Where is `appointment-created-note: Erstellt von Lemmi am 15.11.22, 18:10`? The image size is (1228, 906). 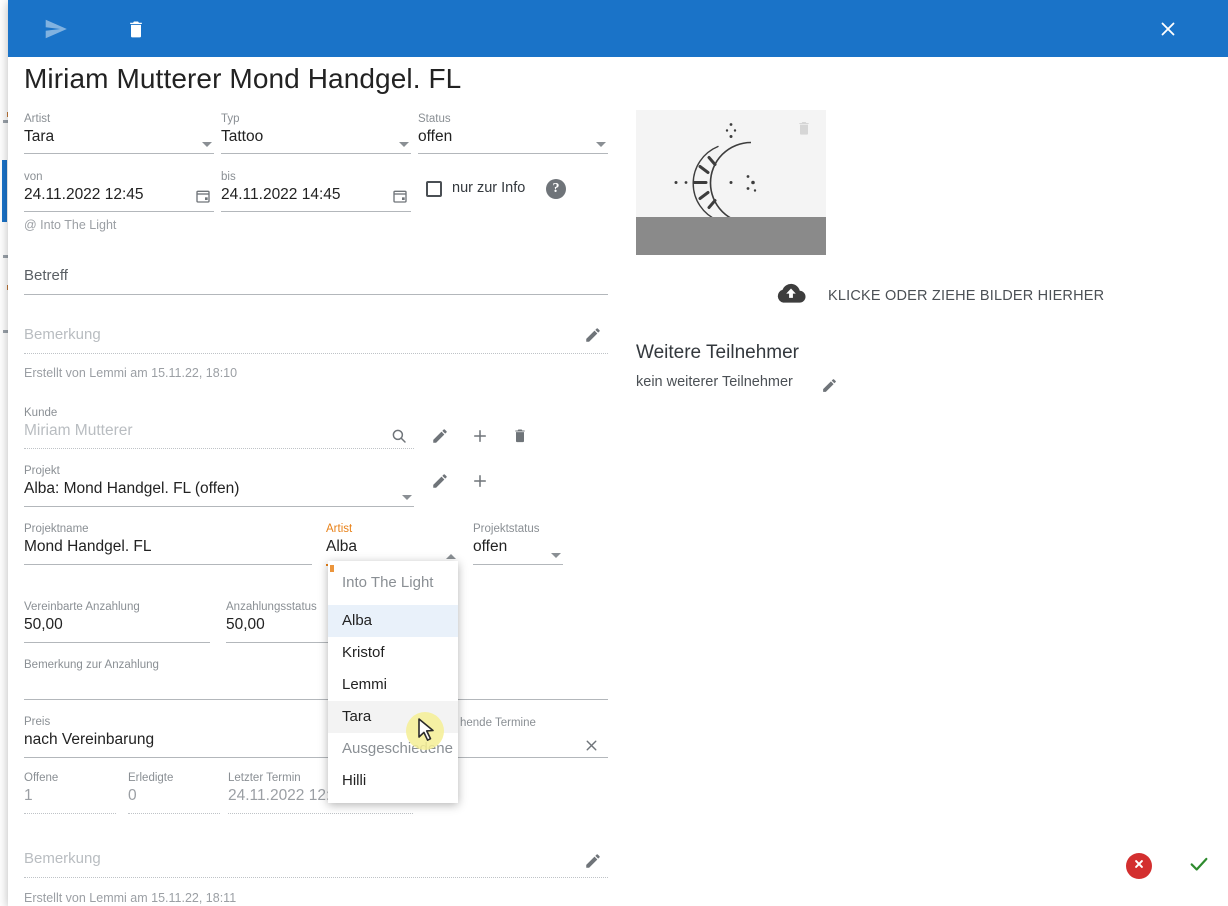 appointment-created-note: Erstellt von Lemmi am 15.11.22, 18:10 is located at coordinates (131, 373).